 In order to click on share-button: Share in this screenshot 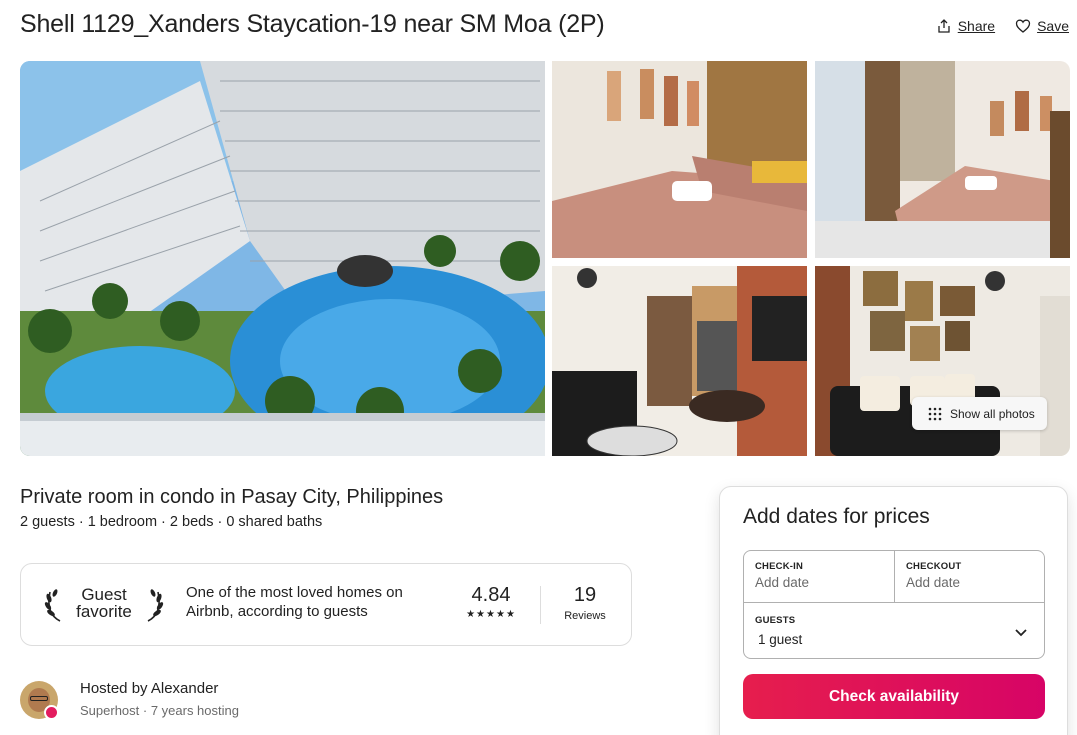, I will do `click(965, 26)`.